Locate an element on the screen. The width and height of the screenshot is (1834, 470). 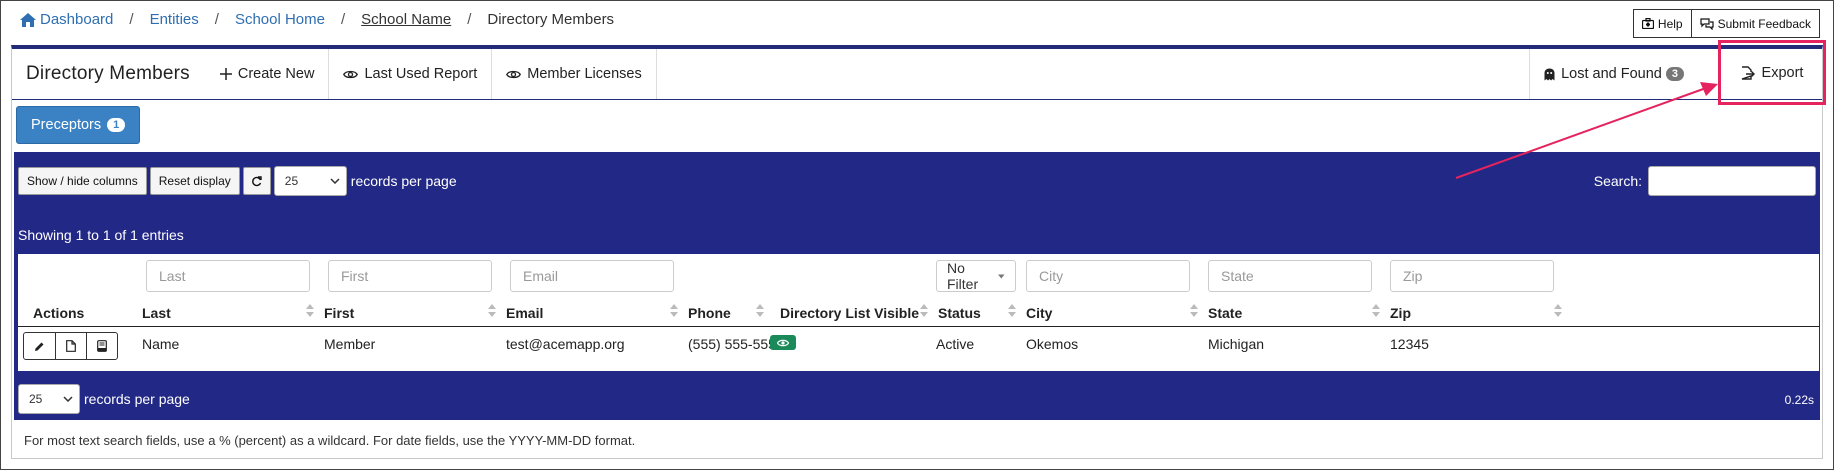
zip-filter-input: Zip is located at coordinates (1472, 276).